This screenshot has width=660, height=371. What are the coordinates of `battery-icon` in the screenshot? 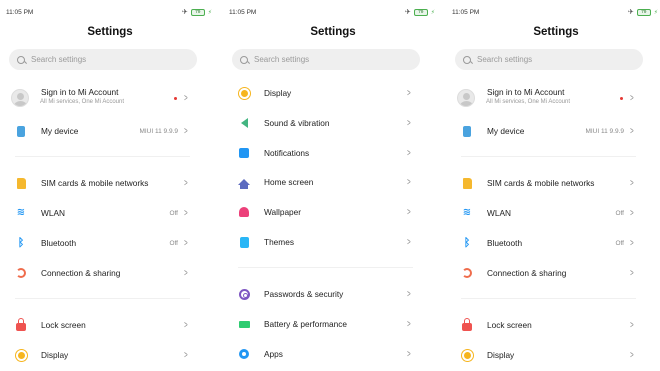 It's located at (244, 324).